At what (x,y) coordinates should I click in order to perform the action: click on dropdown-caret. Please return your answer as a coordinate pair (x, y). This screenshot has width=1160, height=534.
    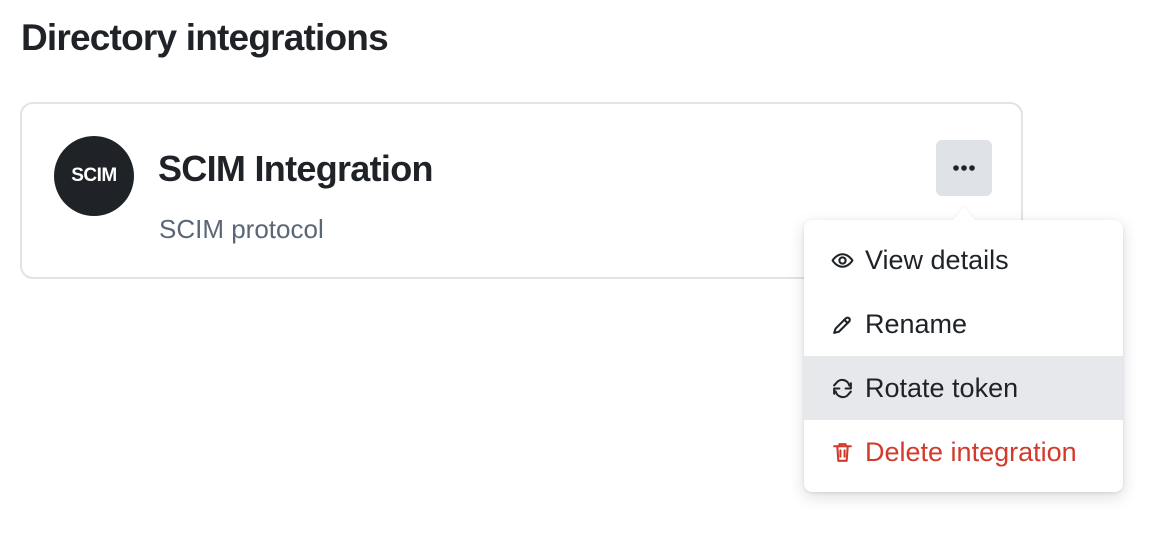
    Looking at the image, I should click on (964, 213).